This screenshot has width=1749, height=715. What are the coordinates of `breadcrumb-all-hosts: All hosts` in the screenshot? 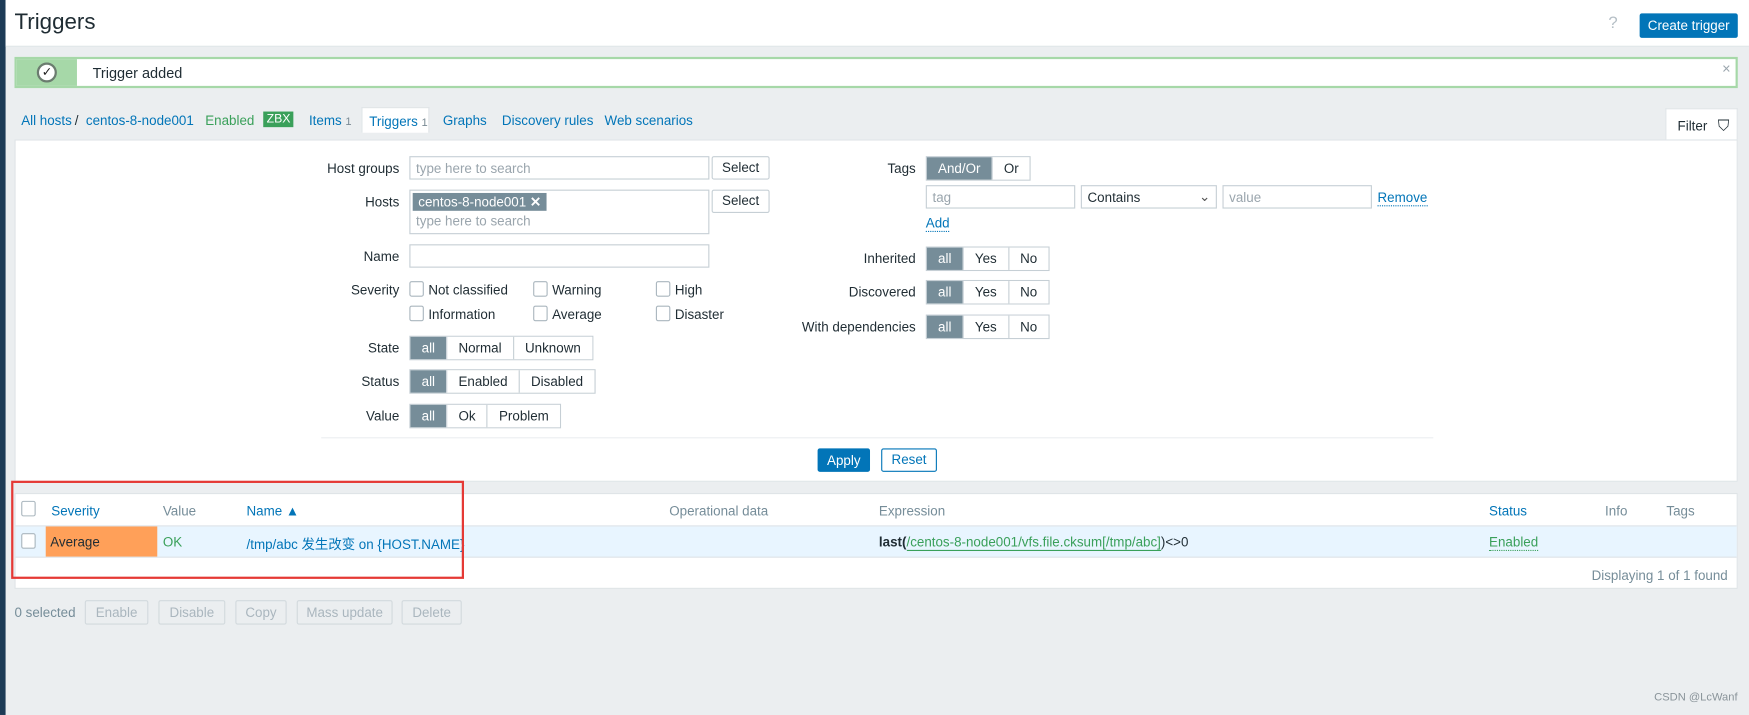 It's located at (46, 121).